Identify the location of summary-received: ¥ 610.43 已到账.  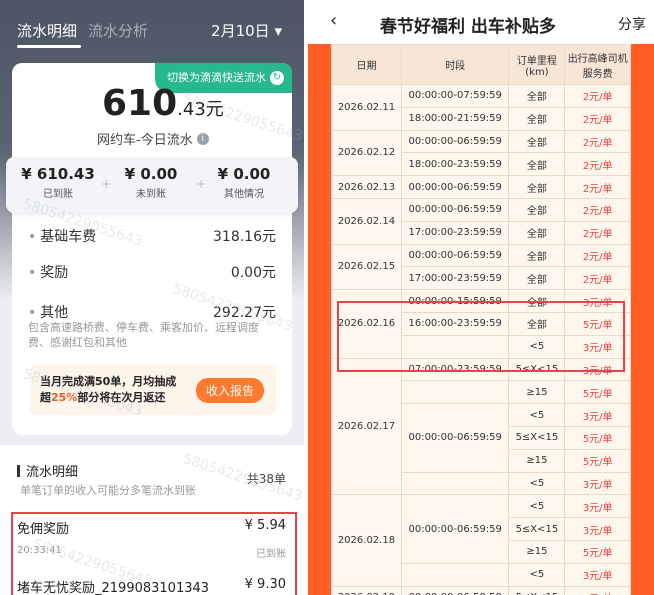
(58, 182).